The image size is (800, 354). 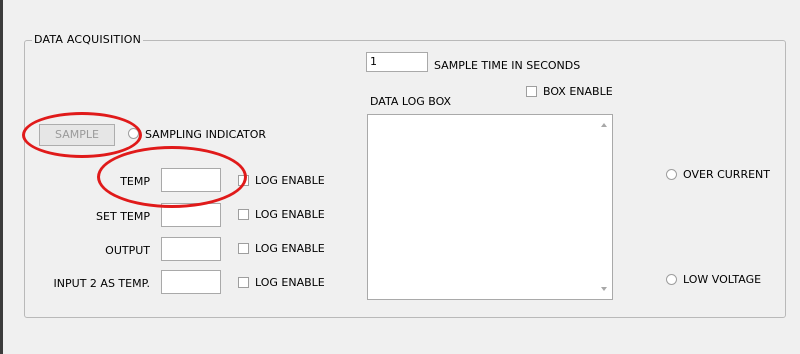 I want to click on over-current-radio, so click(x=671, y=174).